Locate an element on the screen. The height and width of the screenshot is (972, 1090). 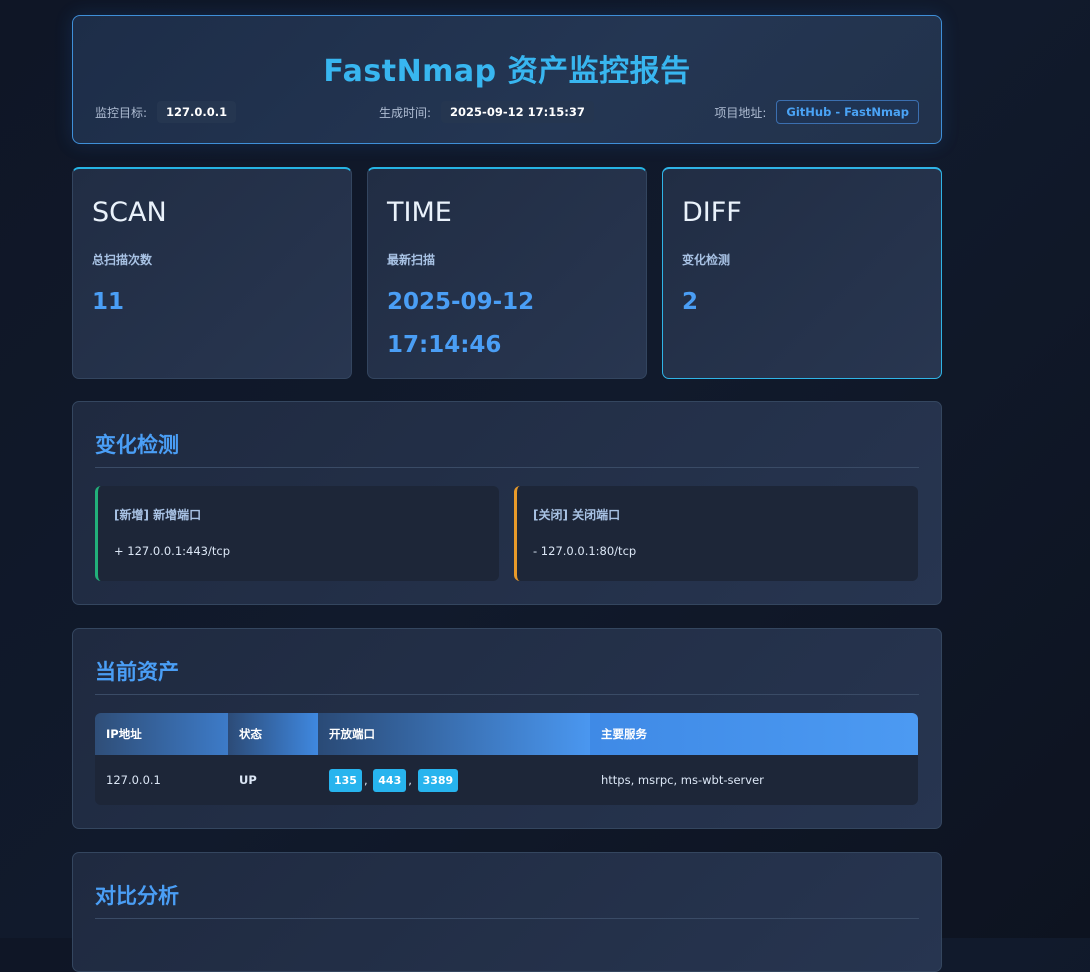
card-value: 2 is located at coordinates (690, 302).